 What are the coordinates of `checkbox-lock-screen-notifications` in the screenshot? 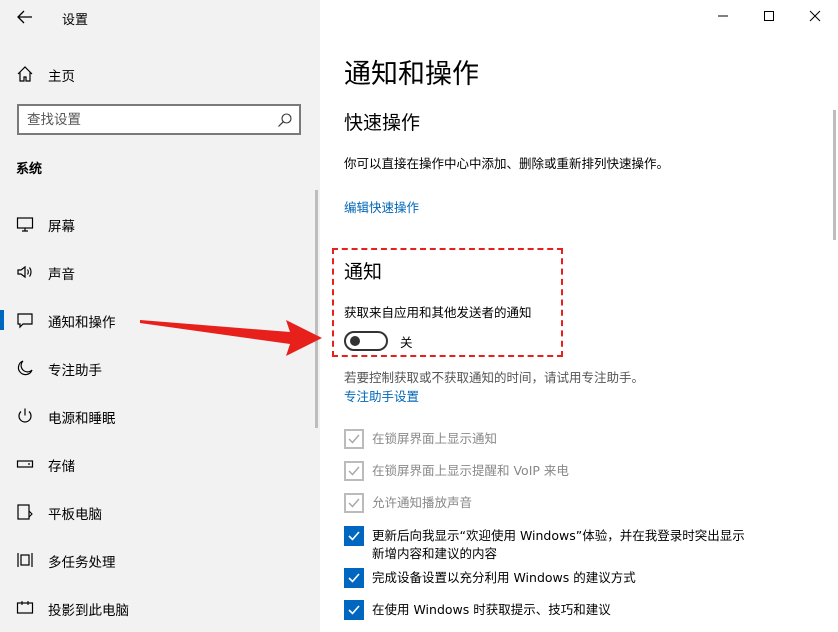 It's located at (354, 439).